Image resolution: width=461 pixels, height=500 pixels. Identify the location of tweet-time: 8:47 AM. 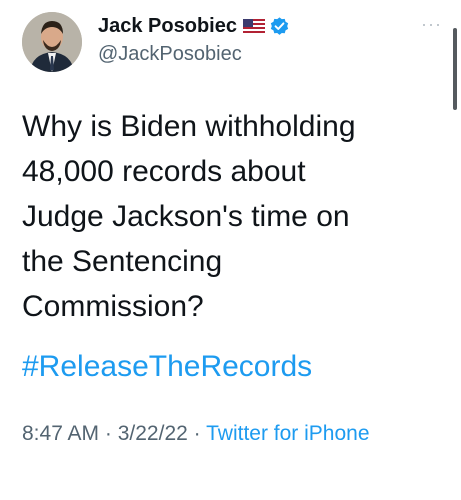
(61, 433).